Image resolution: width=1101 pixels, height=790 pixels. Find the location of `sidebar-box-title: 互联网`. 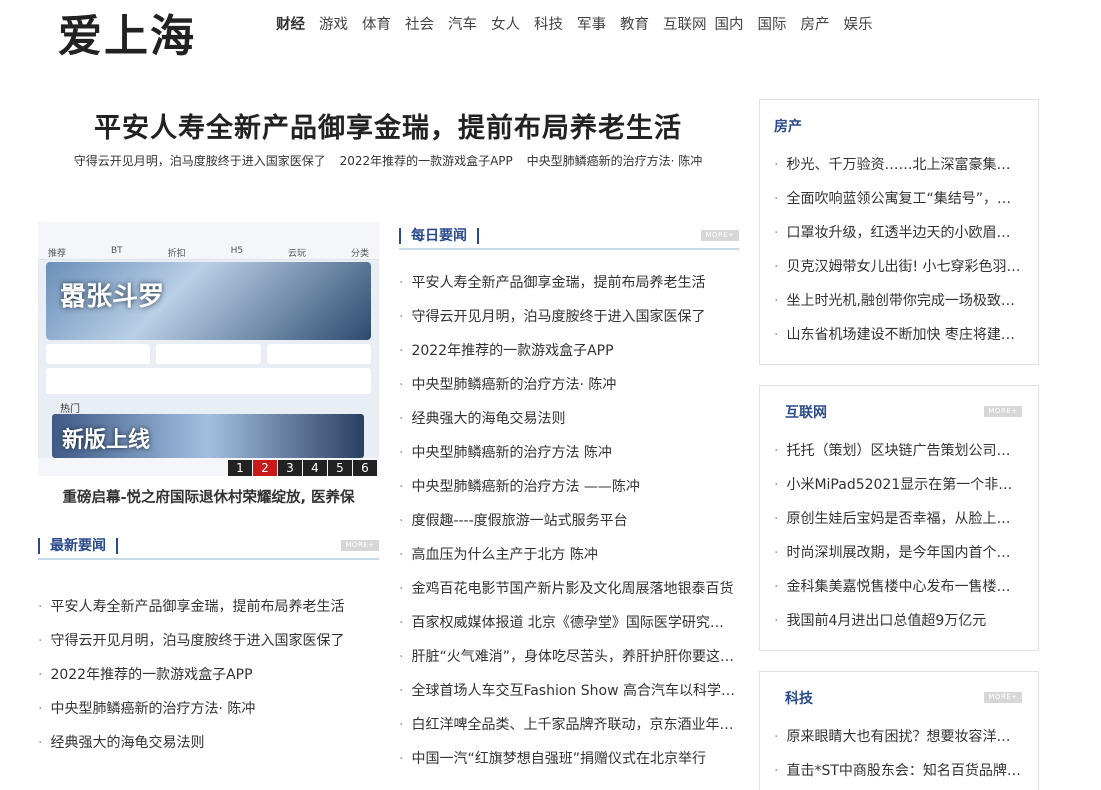

sidebar-box-title: 互联网 is located at coordinates (806, 412).